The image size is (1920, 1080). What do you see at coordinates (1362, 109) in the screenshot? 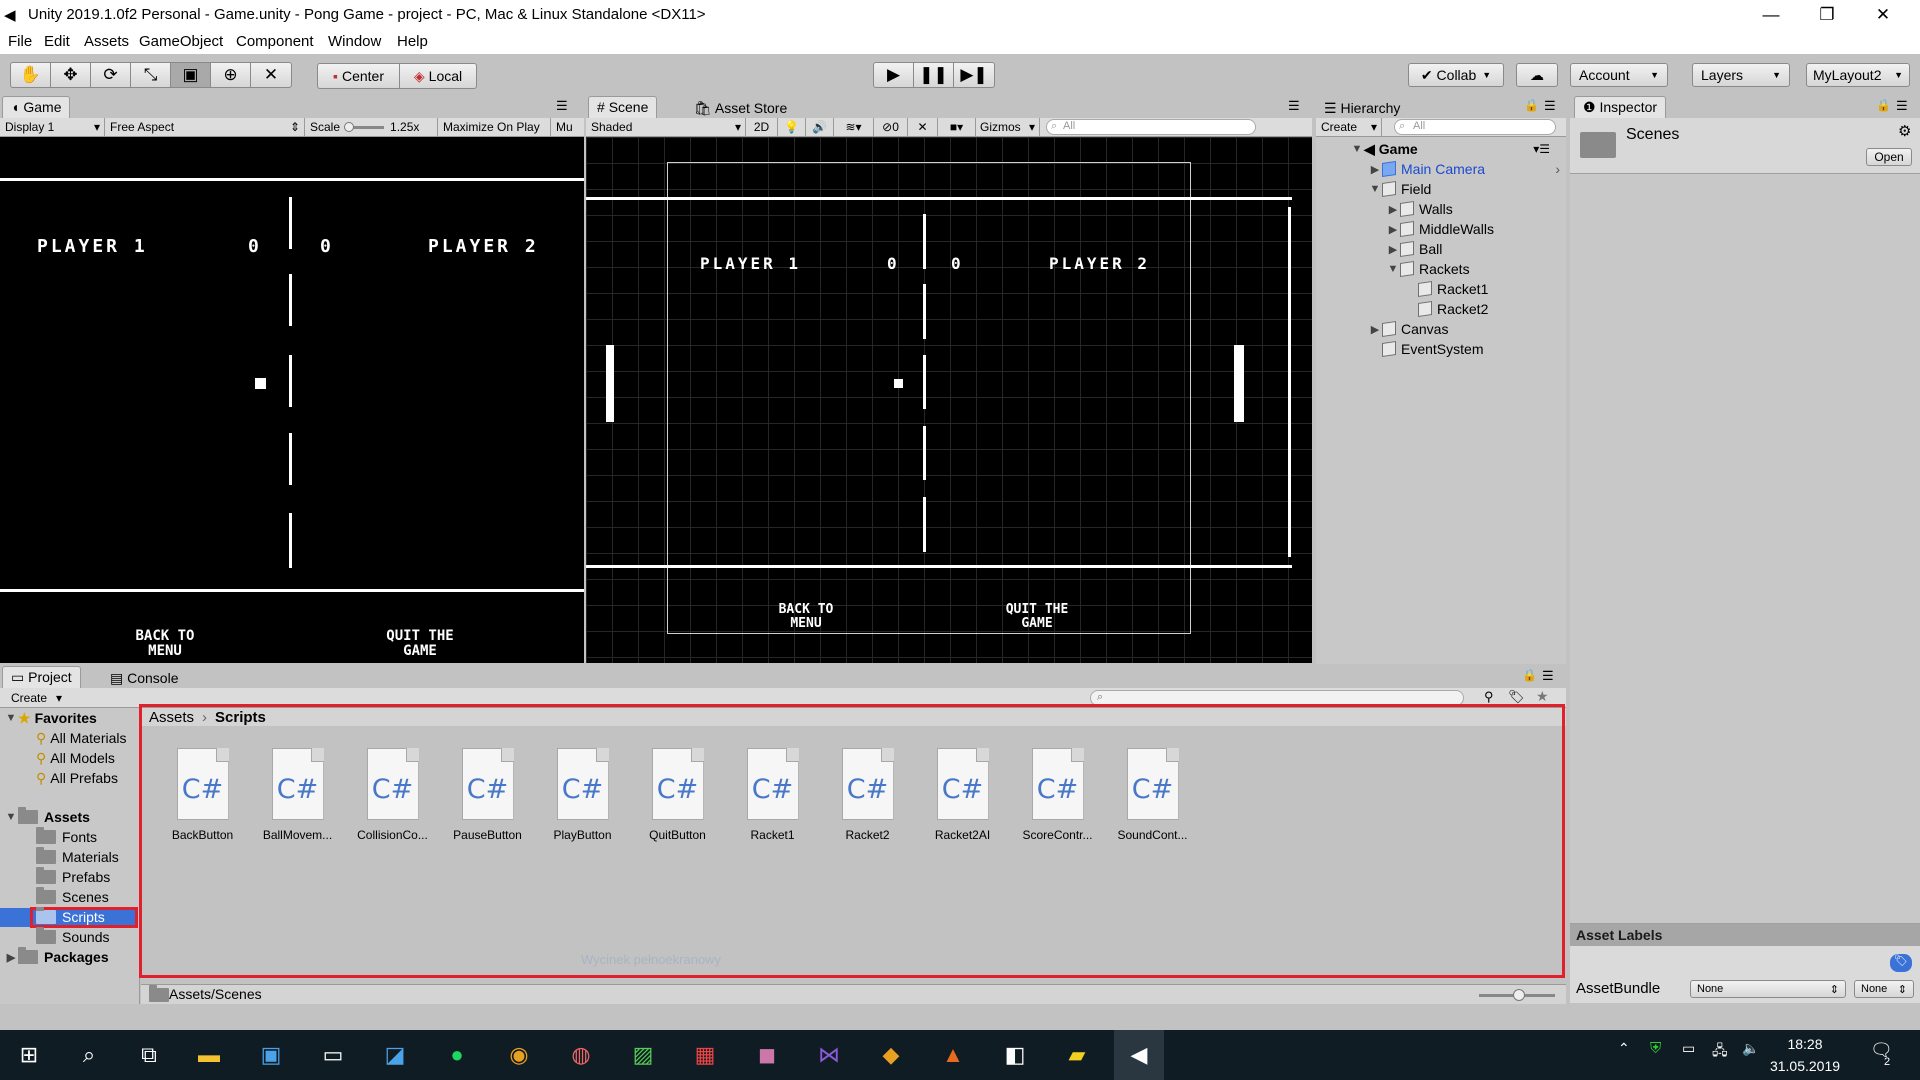
I see `tab-hierarchy: ☰ Hierarchy` at bounding box center [1362, 109].